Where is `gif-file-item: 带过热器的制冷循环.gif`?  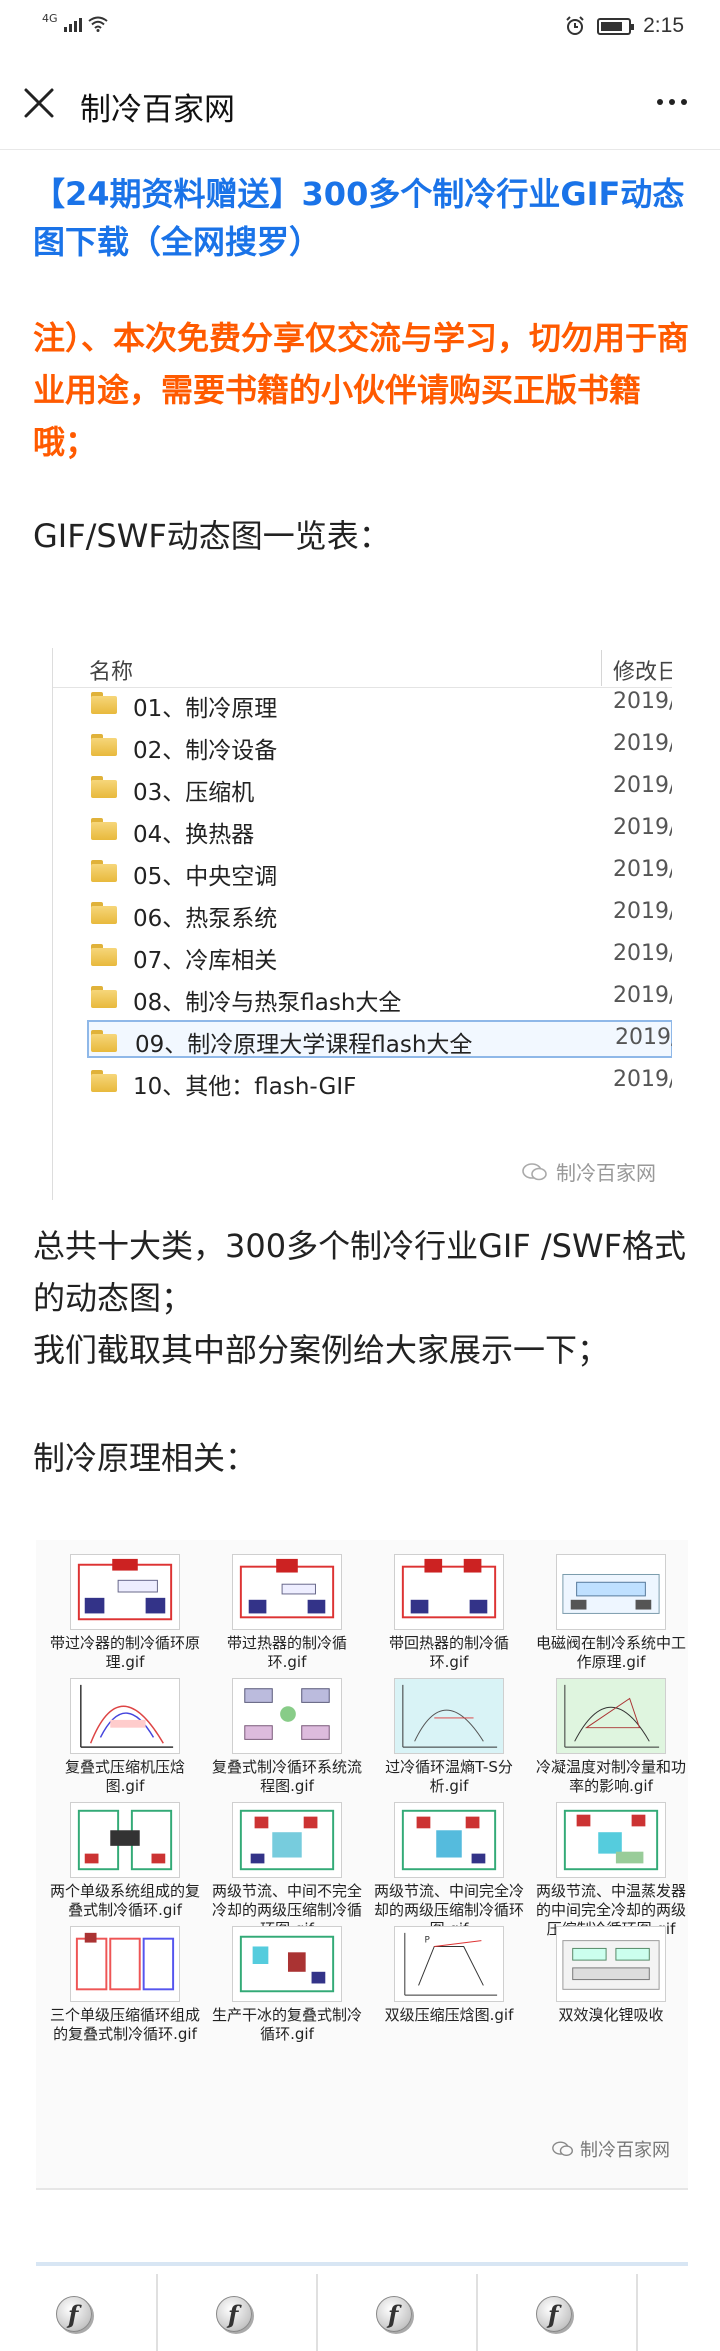
gif-file-item: 带过热器的制冷循环.gif is located at coordinates (287, 1613).